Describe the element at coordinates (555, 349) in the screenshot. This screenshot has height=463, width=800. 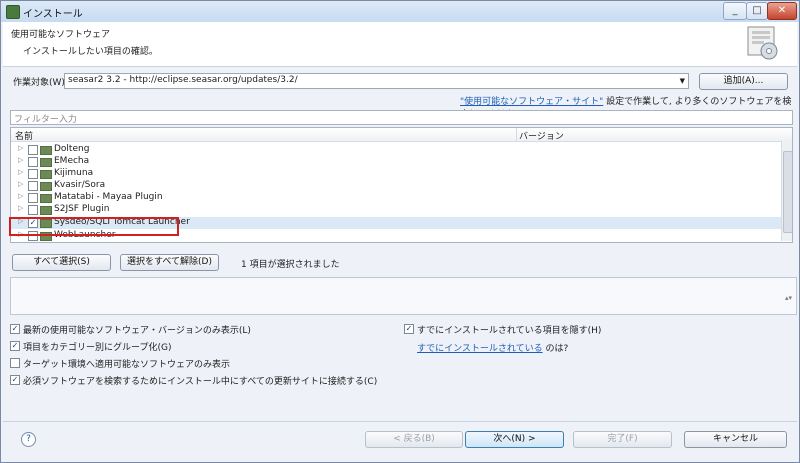
I see `installed-suffix: のは?` at that location.